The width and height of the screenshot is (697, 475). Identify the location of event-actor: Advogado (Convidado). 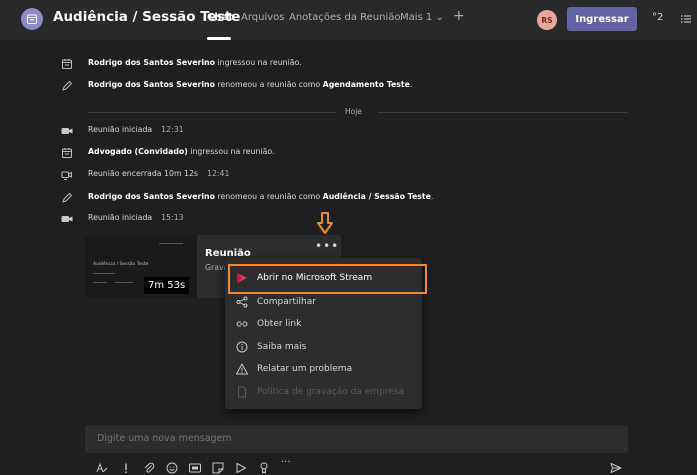
(138, 151).